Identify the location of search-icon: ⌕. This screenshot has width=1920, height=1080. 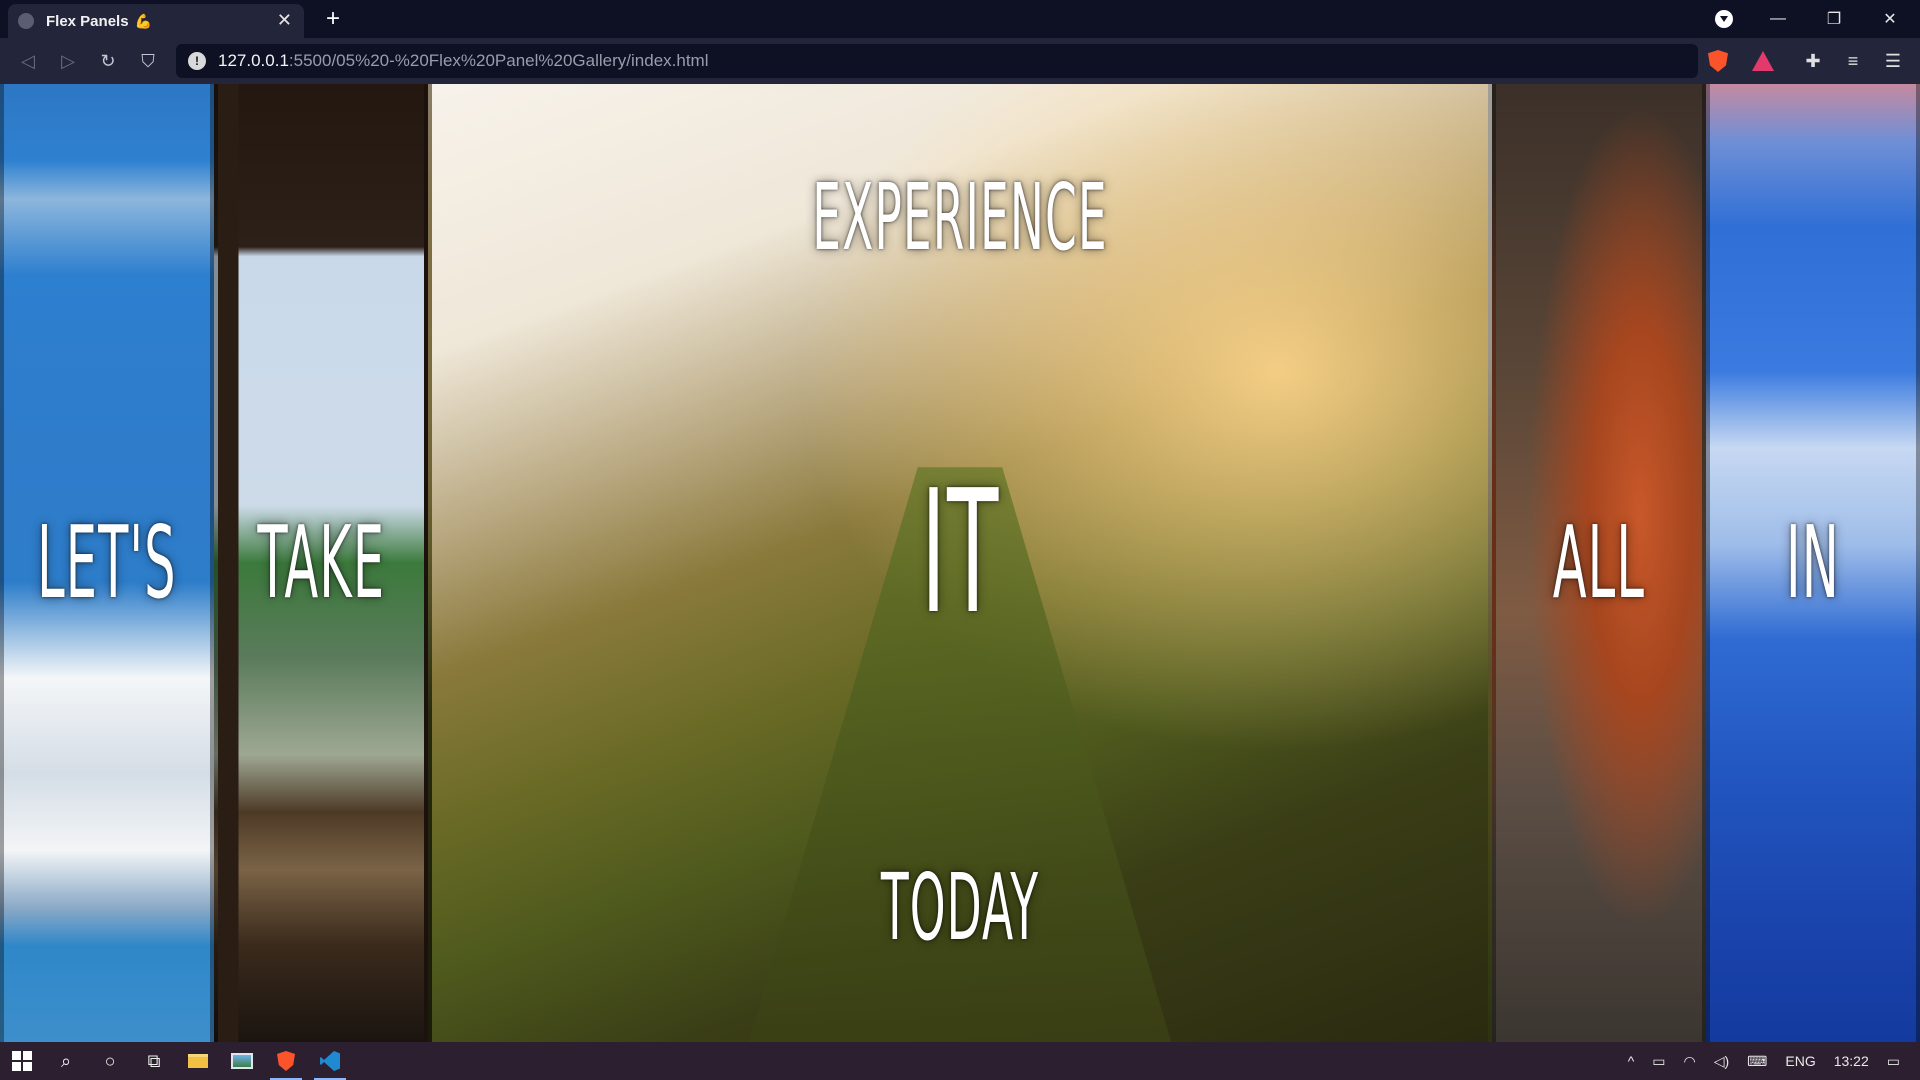
(66, 1061).